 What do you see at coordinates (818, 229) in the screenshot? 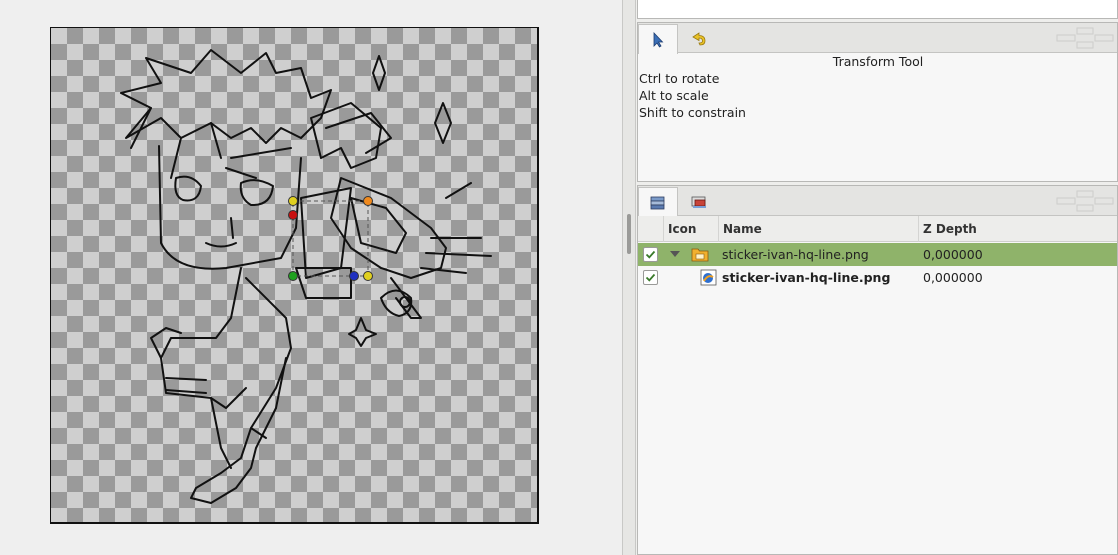
I see `column-name: Name` at bounding box center [818, 229].